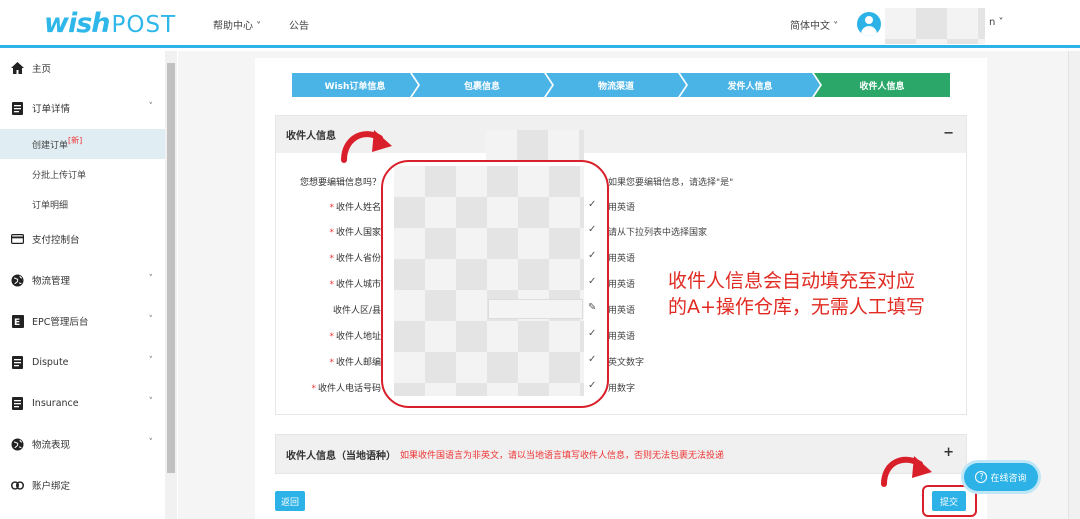 This screenshot has height=519, width=1080. Describe the element at coordinates (82, 403) in the screenshot. I see `sidebar-item-insurance: Insurance ˅` at that location.